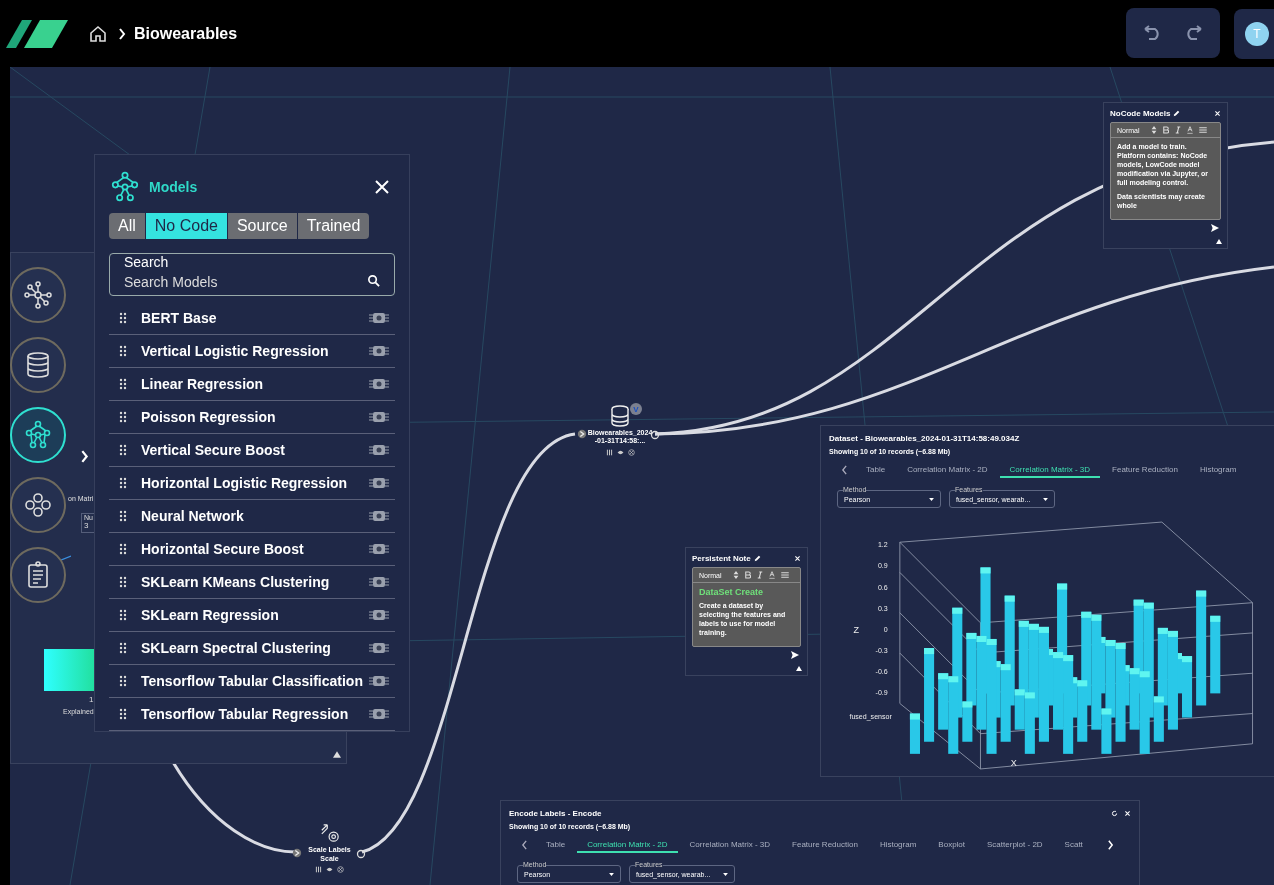 The width and height of the screenshot is (1274, 885). Describe the element at coordinates (914, 733) in the screenshot. I see `bar` at that location.